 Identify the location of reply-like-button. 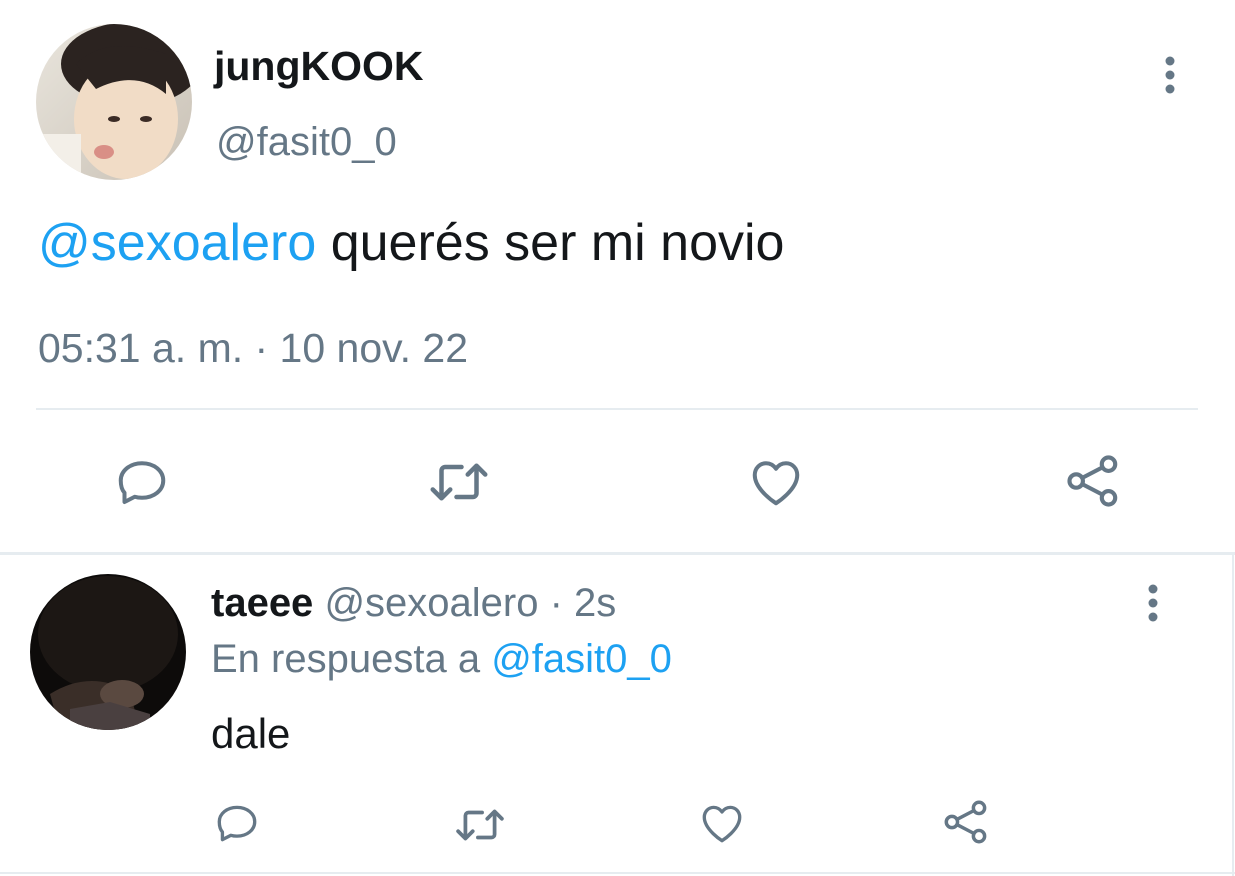
(722, 823).